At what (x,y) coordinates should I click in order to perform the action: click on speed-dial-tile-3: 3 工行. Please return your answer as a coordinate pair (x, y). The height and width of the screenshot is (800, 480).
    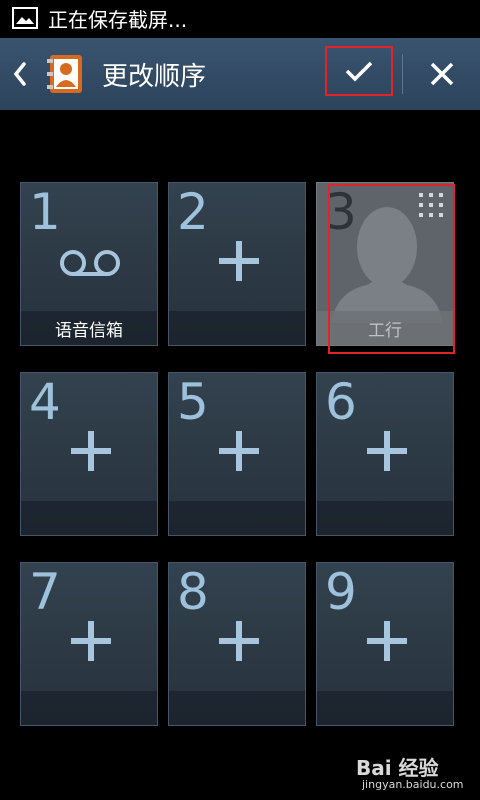
    Looking at the image, I should click on (385, 264).